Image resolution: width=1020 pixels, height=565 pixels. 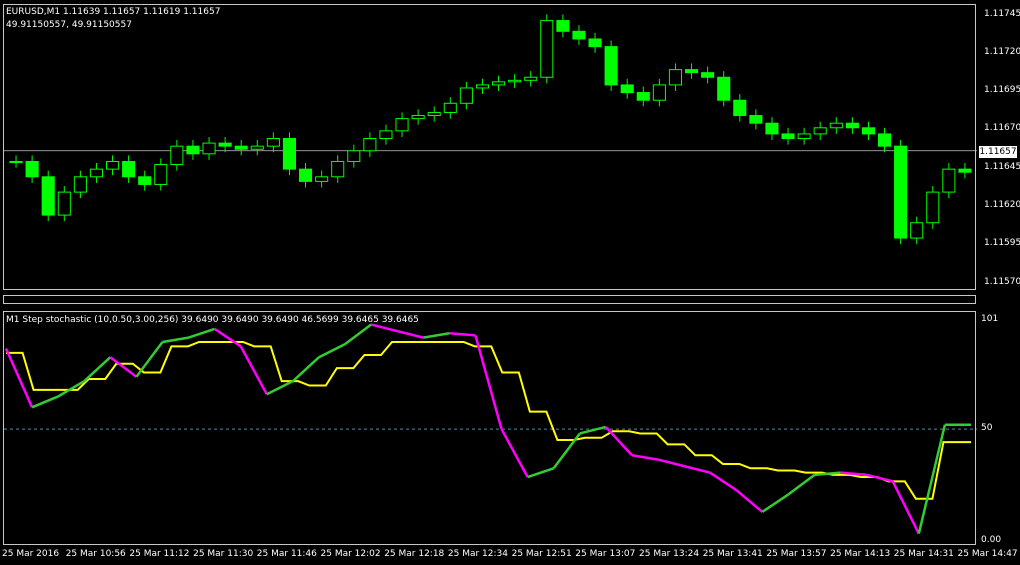 I want to click on price-label: 1.11570, so click(x=1002, y=282).